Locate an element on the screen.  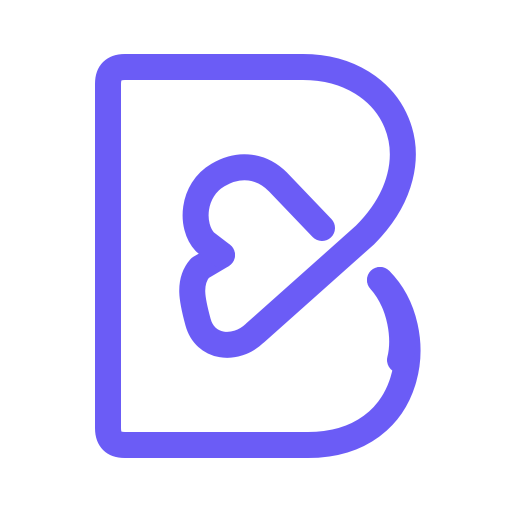
letter-b-bottom-stroke is located at coordinates (391, 320).